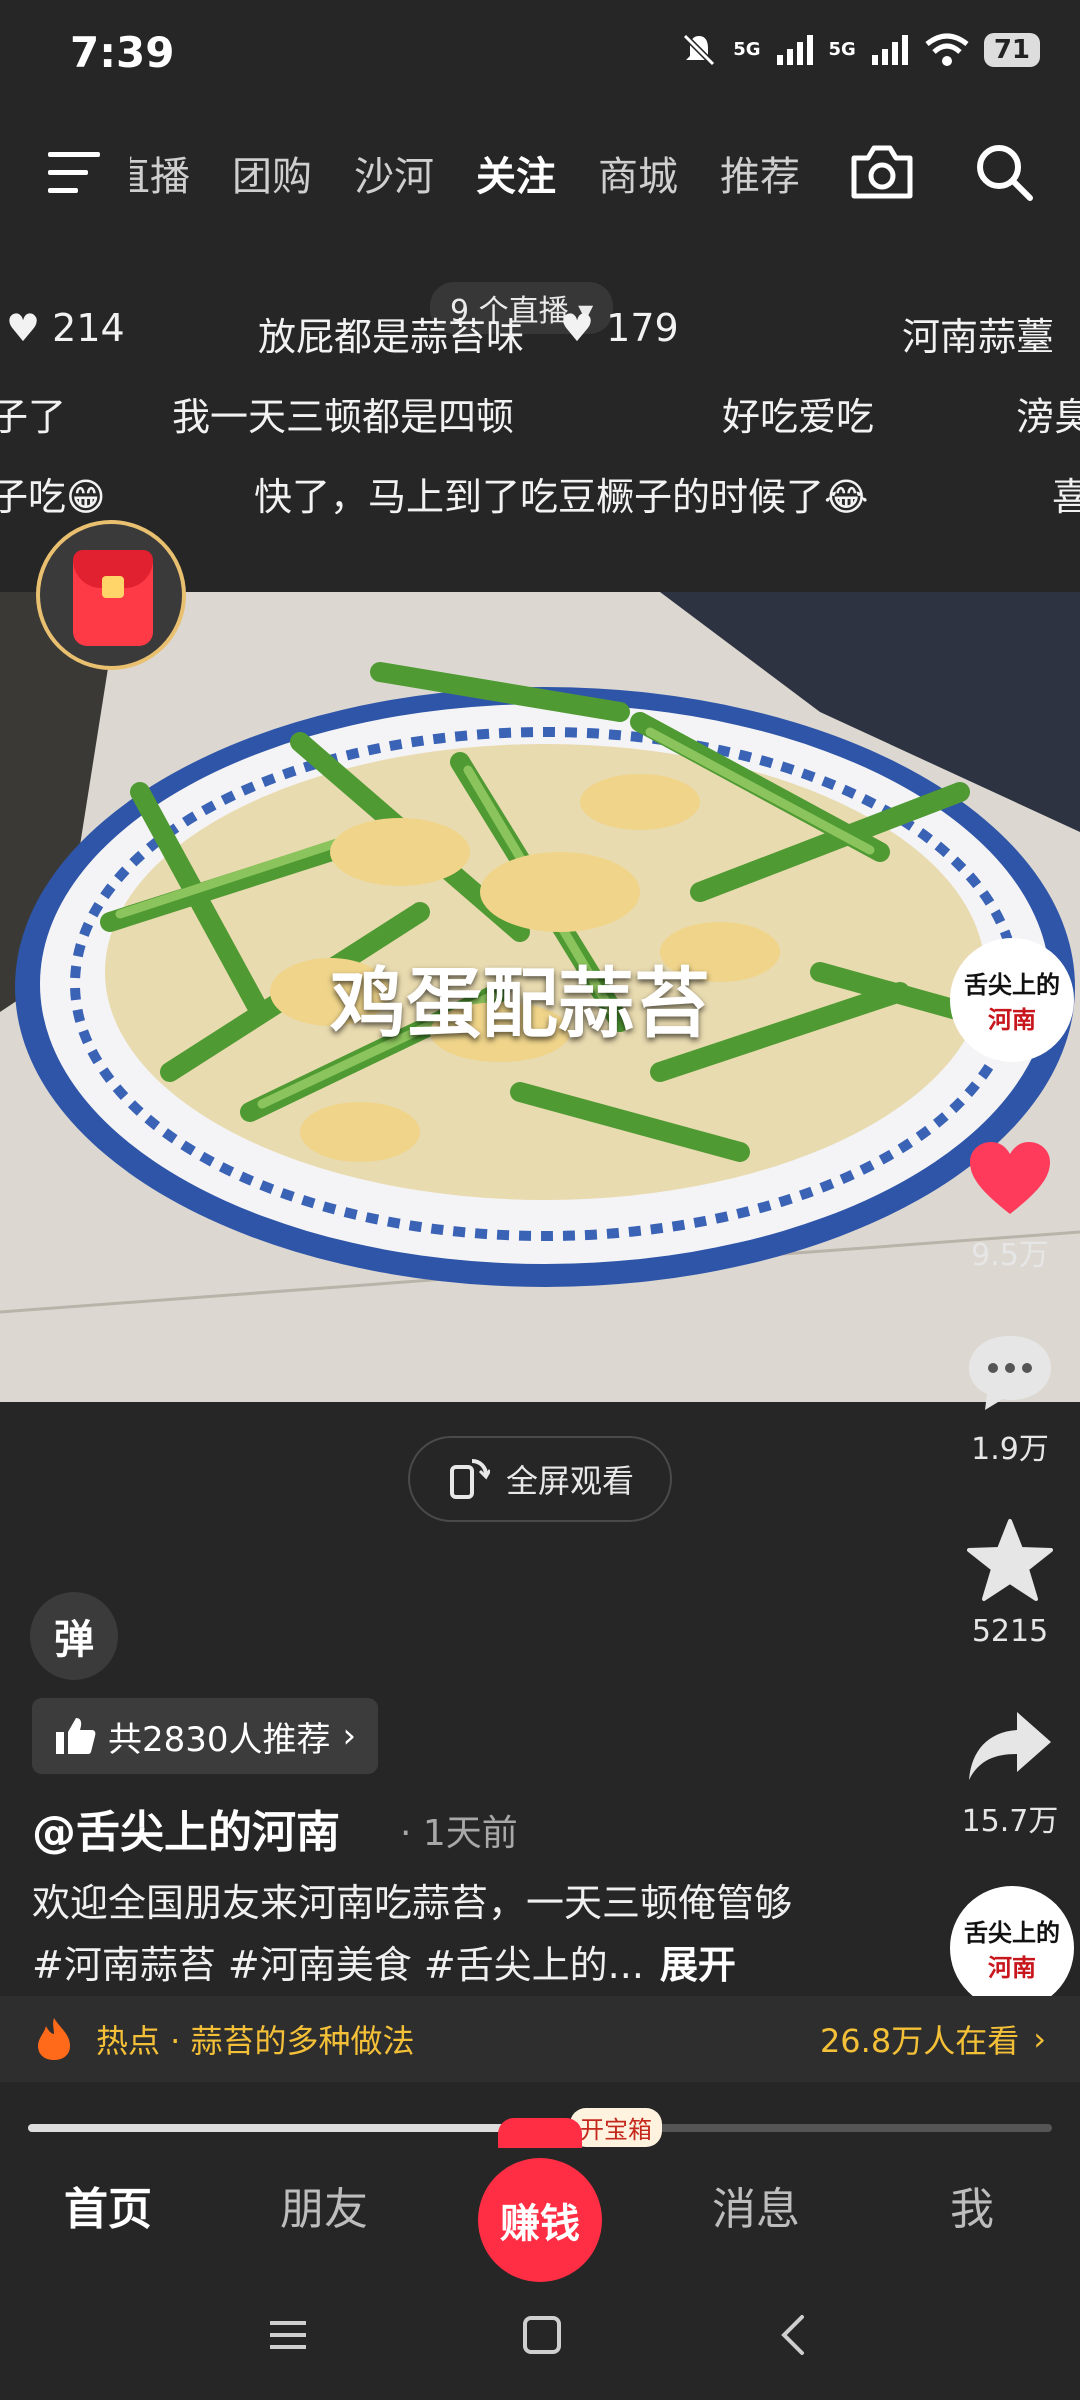 Image resolution: width=1080 pixels, height=2400 pixels. I want to click on back-chevron-icon, so click(794, 2335).